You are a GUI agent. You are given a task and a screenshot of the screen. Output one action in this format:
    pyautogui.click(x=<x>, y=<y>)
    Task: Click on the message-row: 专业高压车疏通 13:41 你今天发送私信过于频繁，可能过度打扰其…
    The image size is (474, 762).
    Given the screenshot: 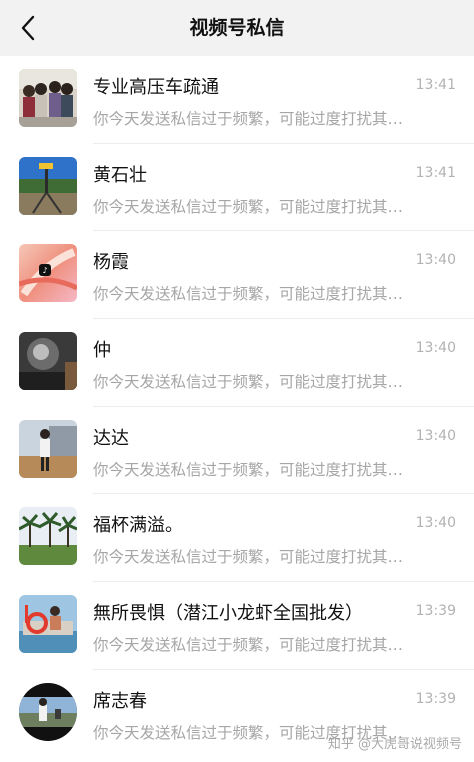 What is the action you would take?
    pyautogui.click(x=237, y=100)
    